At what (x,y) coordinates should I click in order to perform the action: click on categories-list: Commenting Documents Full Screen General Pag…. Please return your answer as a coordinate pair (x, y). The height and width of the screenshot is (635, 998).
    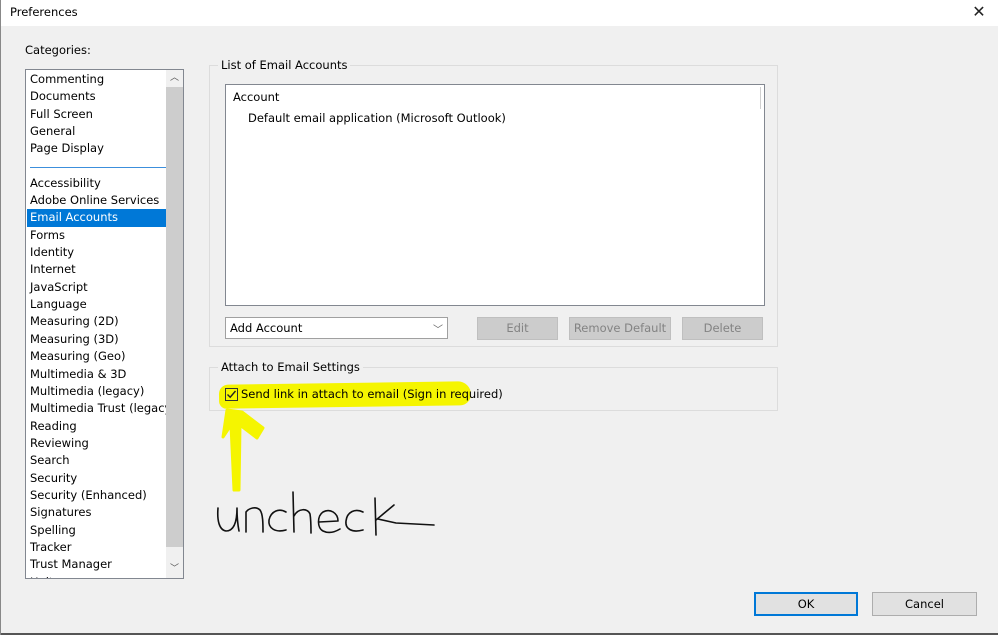
    Looking at the image, I should click on (104, 324).